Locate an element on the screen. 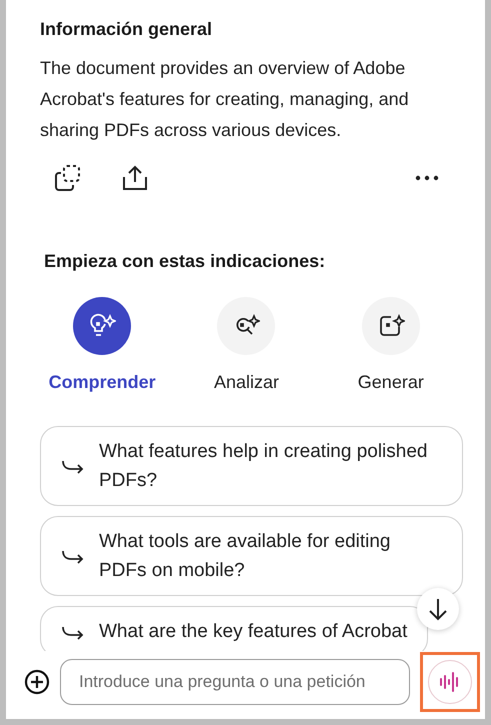 The width and height of the screenshot is (491, 725). voice-button is located at coordinates (450, 682).